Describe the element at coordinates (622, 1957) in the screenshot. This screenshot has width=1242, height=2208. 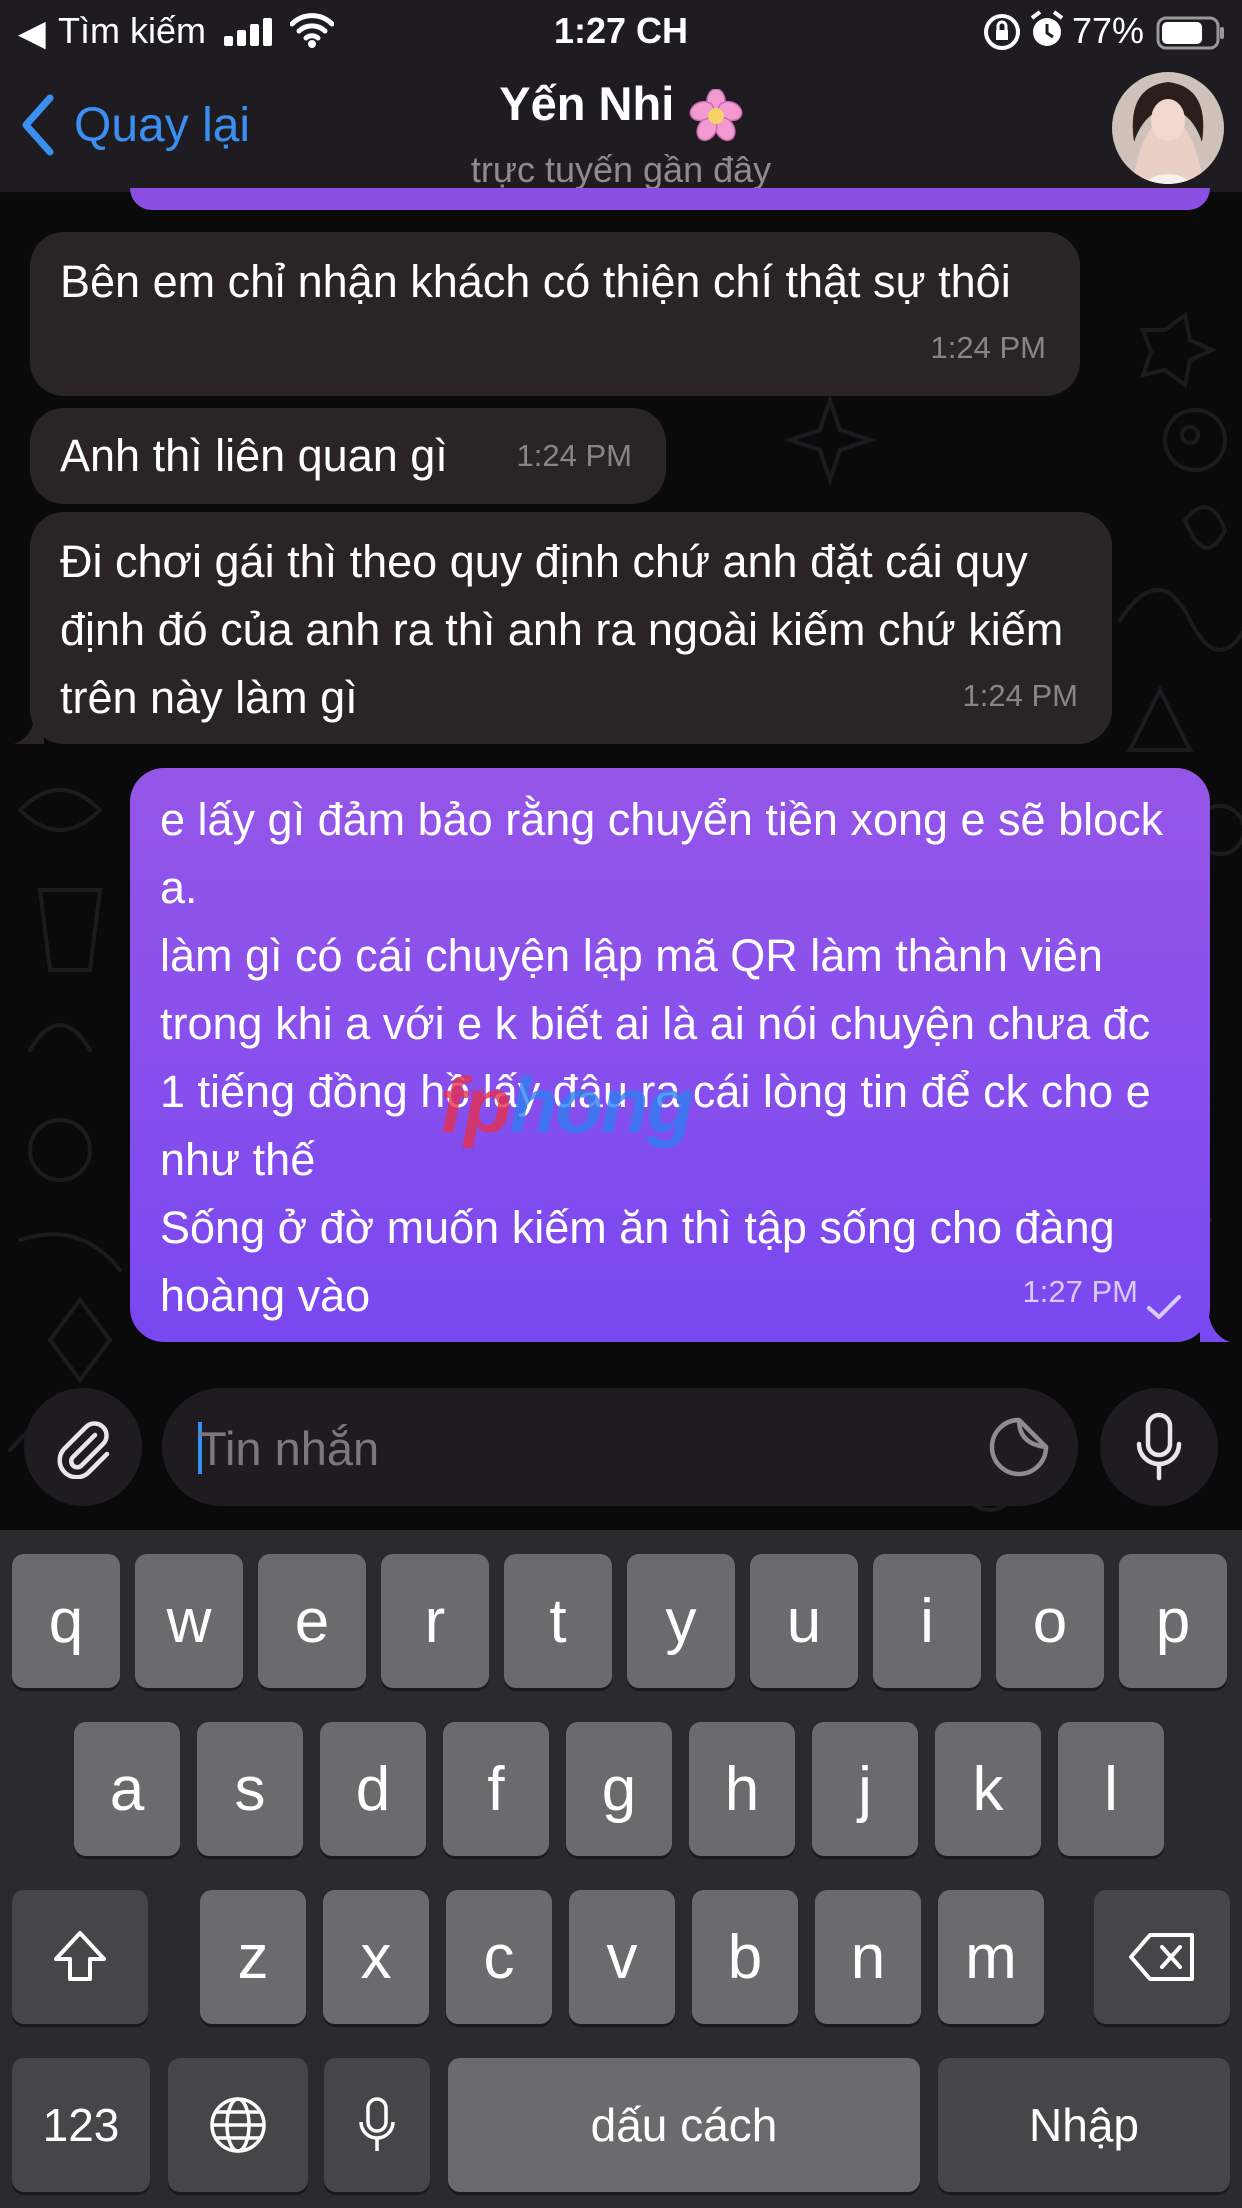
I see `key-v: v` at that location.